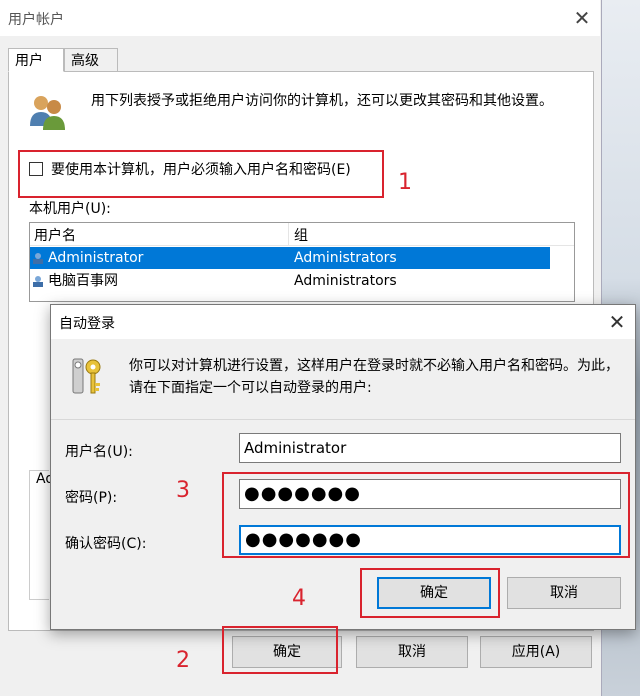  What do you see at coordinates (405, 182) in the screenshot?
I see `annotation-number-1: 1` at bounding box center [405, 182].